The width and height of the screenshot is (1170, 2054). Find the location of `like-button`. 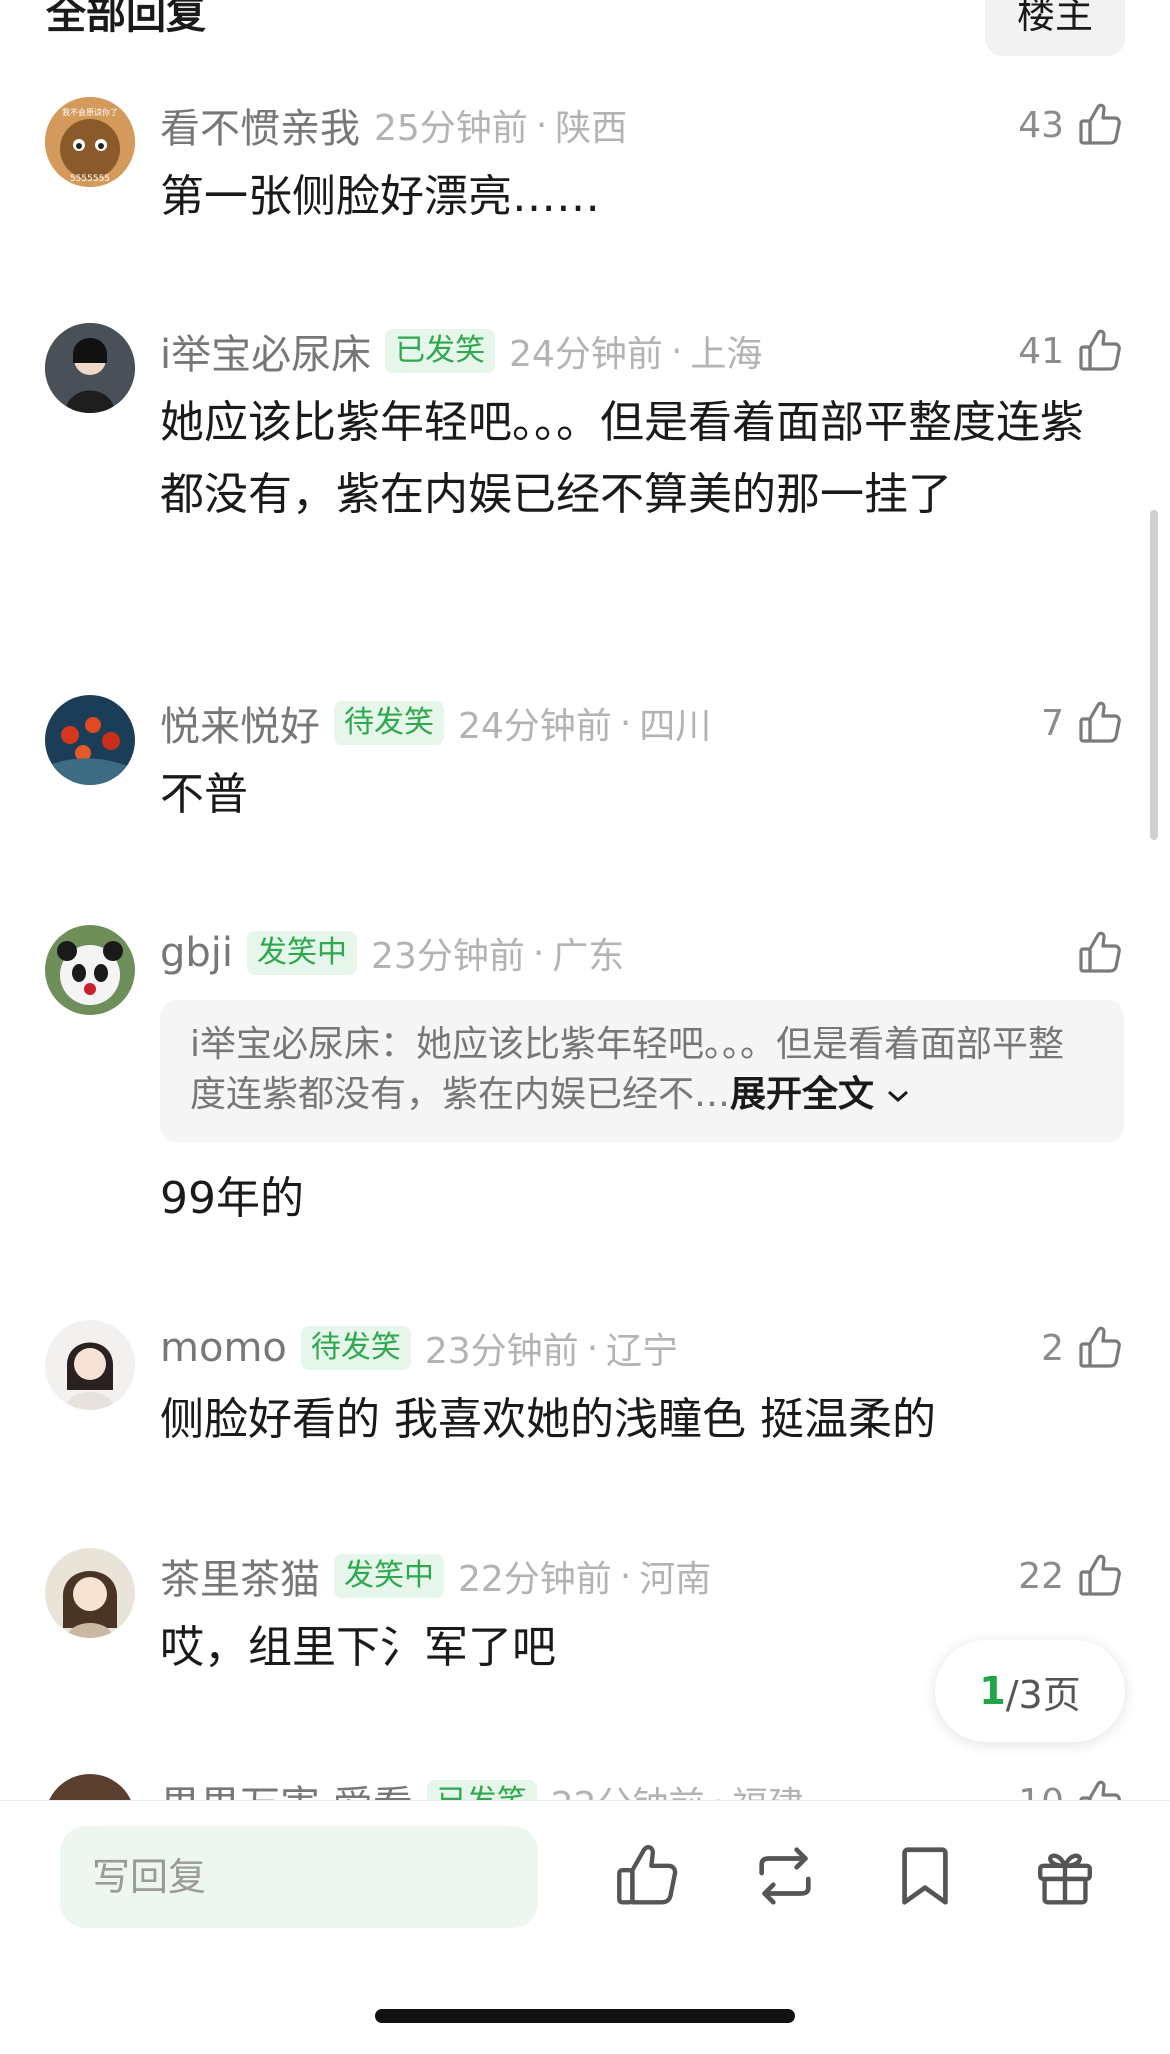

like-button is located at coordinates (1094, 953).